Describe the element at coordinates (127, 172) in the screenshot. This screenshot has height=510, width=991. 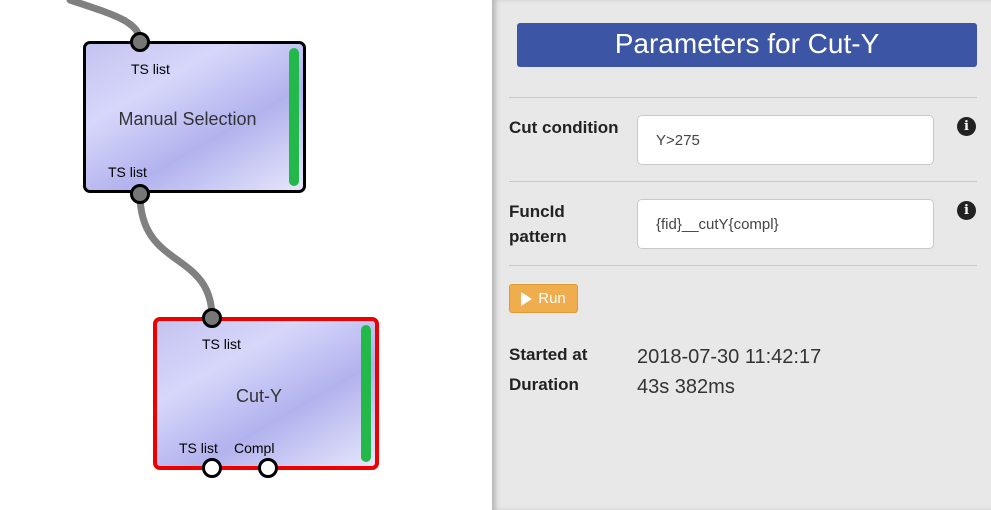
I see `output-port-label: TS list` at that location.